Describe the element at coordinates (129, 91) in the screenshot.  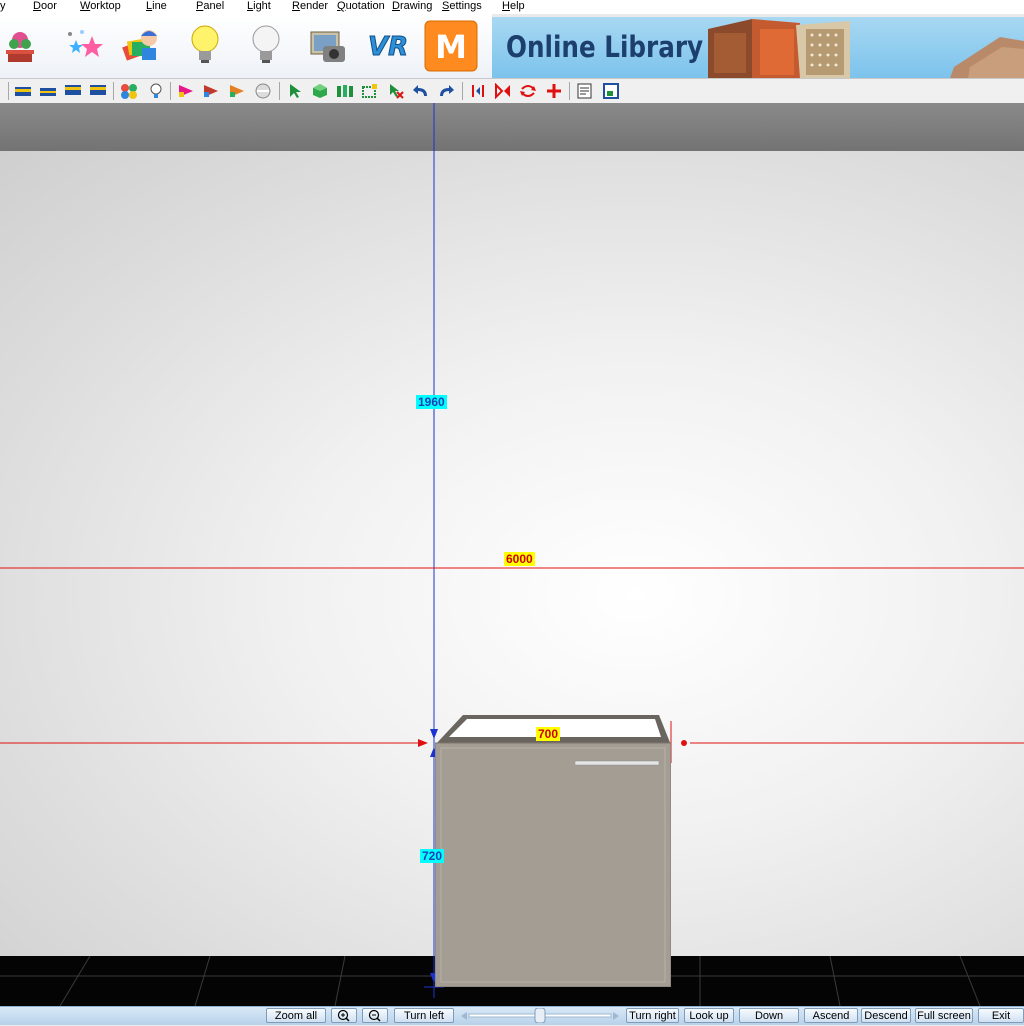
I see `color-palette-icon` at that location.